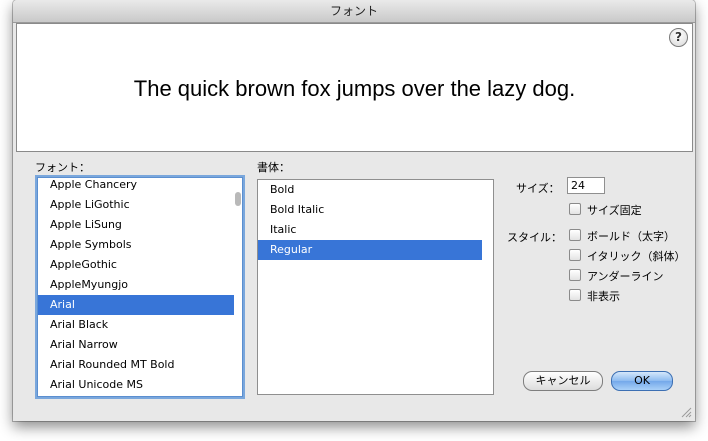  I want to click on help-button: ?, so click(678, 37).